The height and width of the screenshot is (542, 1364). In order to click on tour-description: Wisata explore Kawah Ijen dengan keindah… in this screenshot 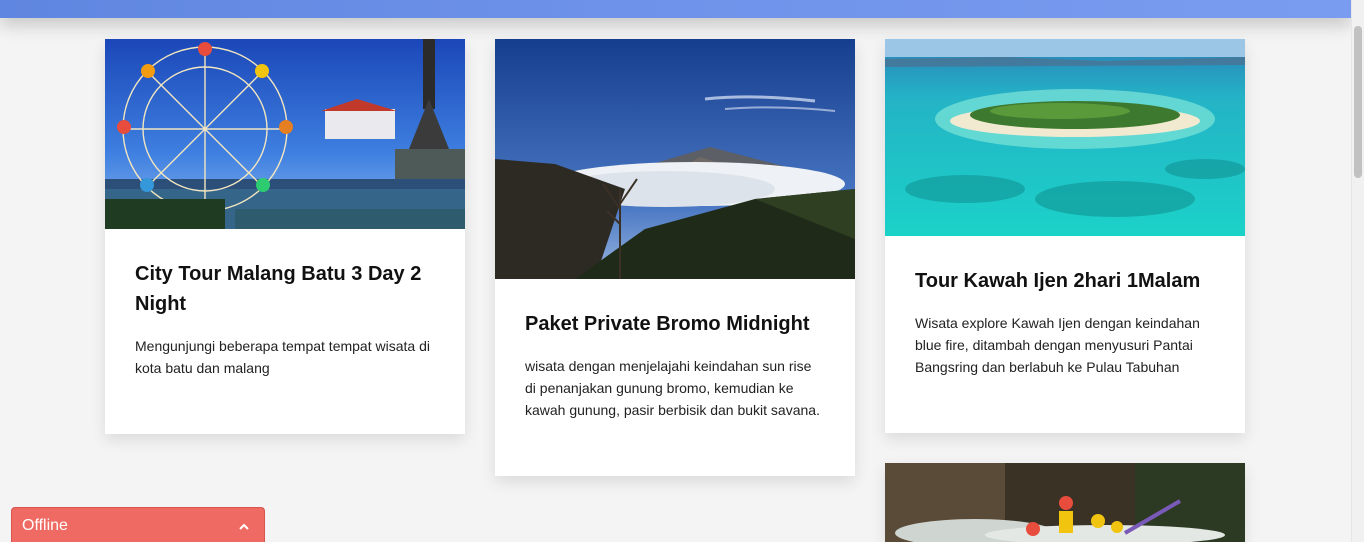, I will do `click(1057, 345)`.